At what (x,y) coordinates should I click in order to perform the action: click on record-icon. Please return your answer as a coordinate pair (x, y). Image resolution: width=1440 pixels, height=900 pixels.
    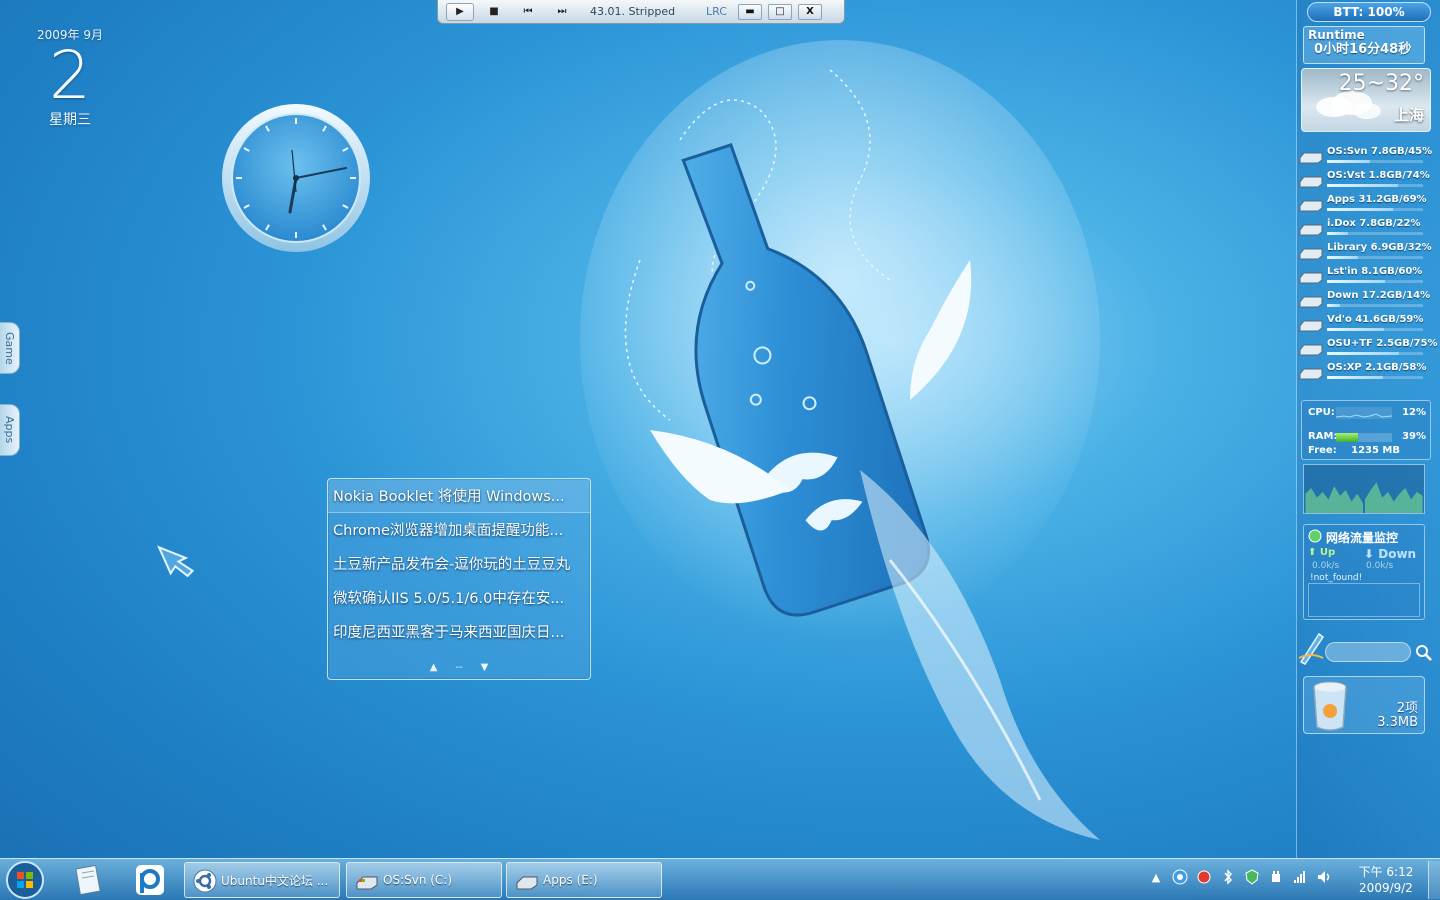
    Looking at the image, I should click on (1204, 877).